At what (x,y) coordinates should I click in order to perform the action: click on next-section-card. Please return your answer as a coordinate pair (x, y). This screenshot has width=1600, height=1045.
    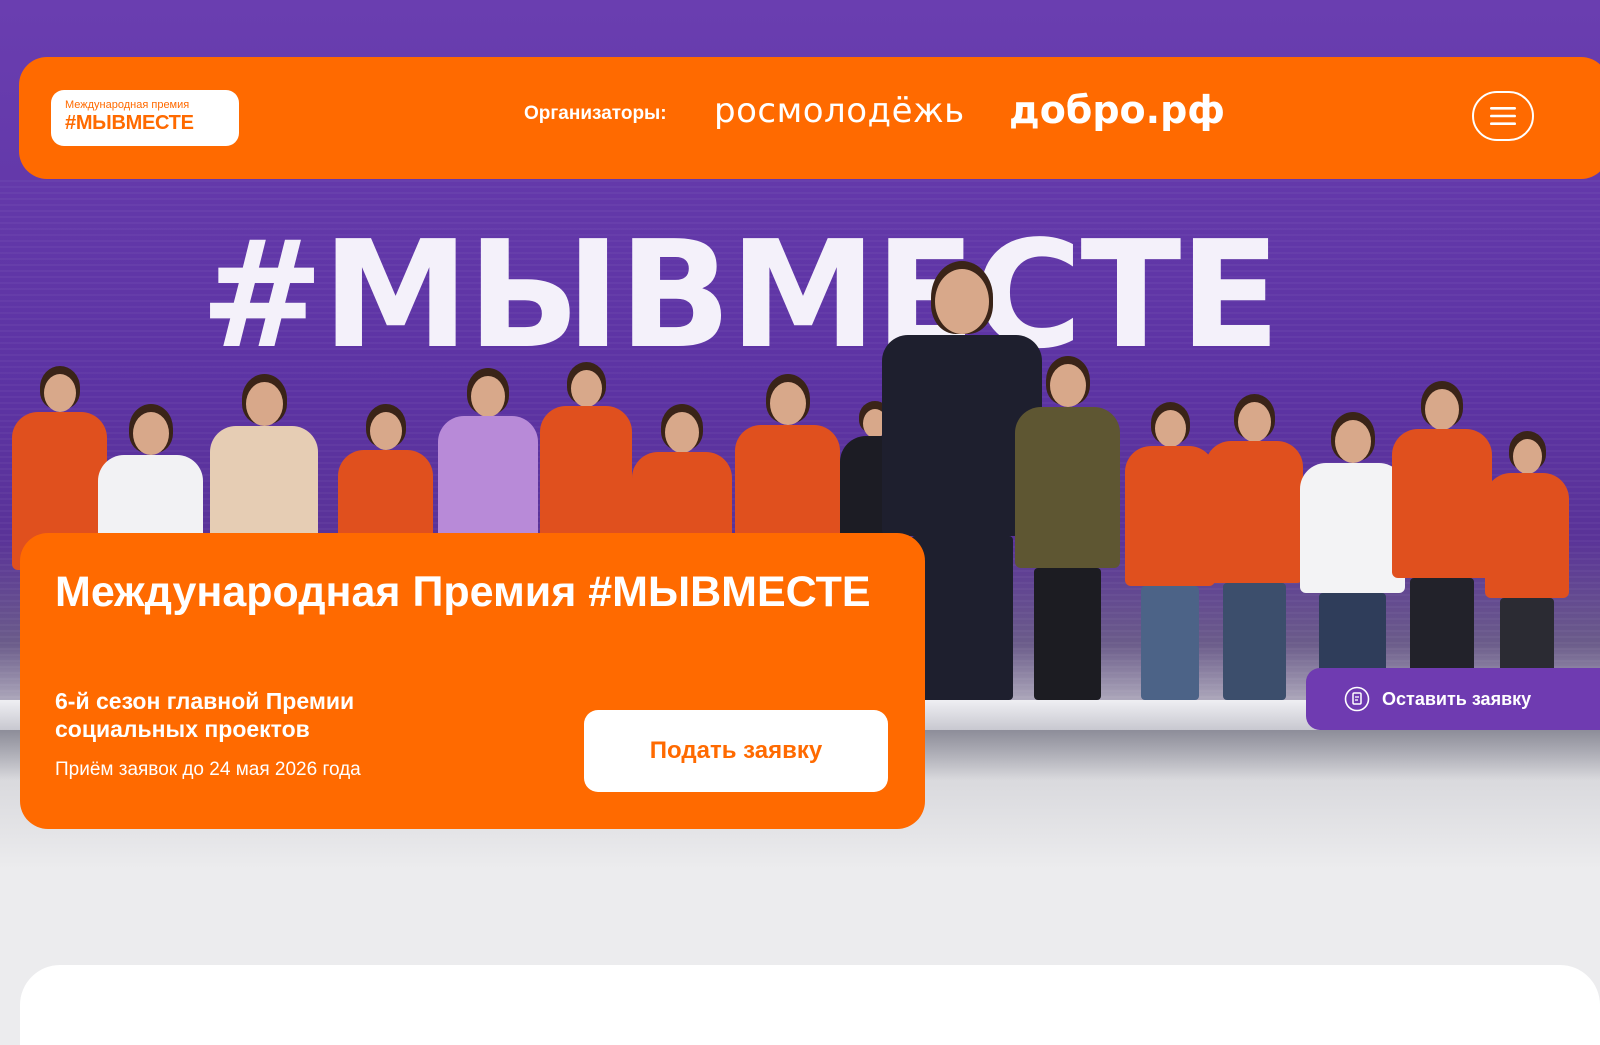
    Looking at the image, I should click on (810, 1005).